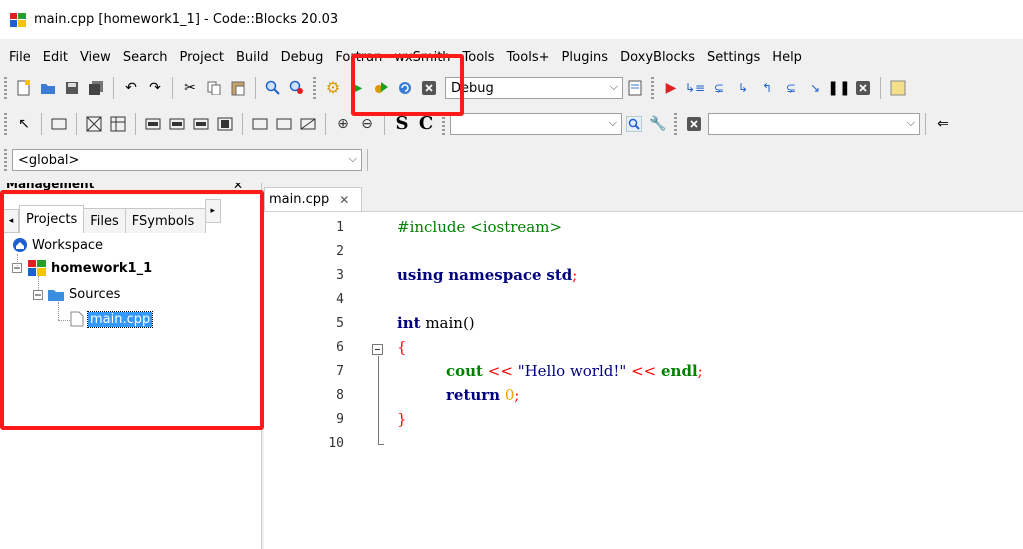 The height and width of the screenshot is (549, 1023). Describe the element at coordinates (340, 395) in the screenshot. I see `line-number: 8` at that location.